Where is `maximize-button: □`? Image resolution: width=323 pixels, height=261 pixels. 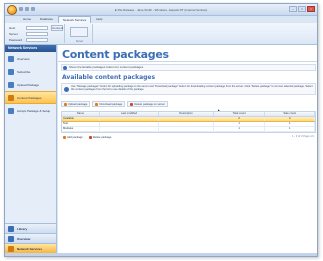 maximize-button: □ is located at coordinates (302, 9).